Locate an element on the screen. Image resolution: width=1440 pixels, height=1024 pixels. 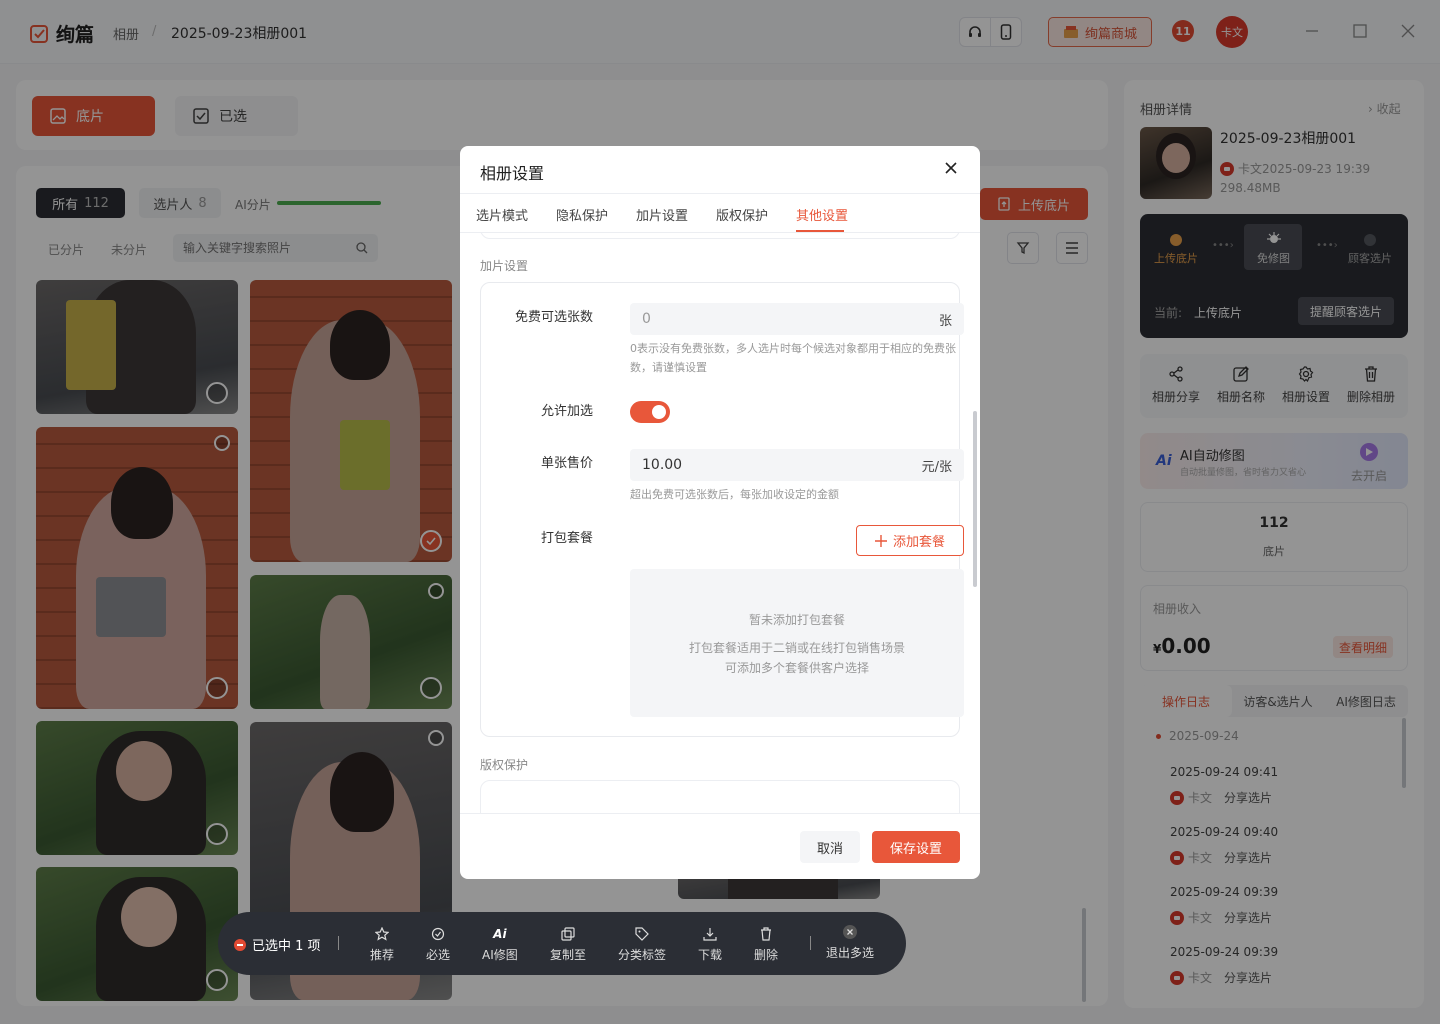
unit-price-label: 单张售价 is located at coordinates (566, 463).